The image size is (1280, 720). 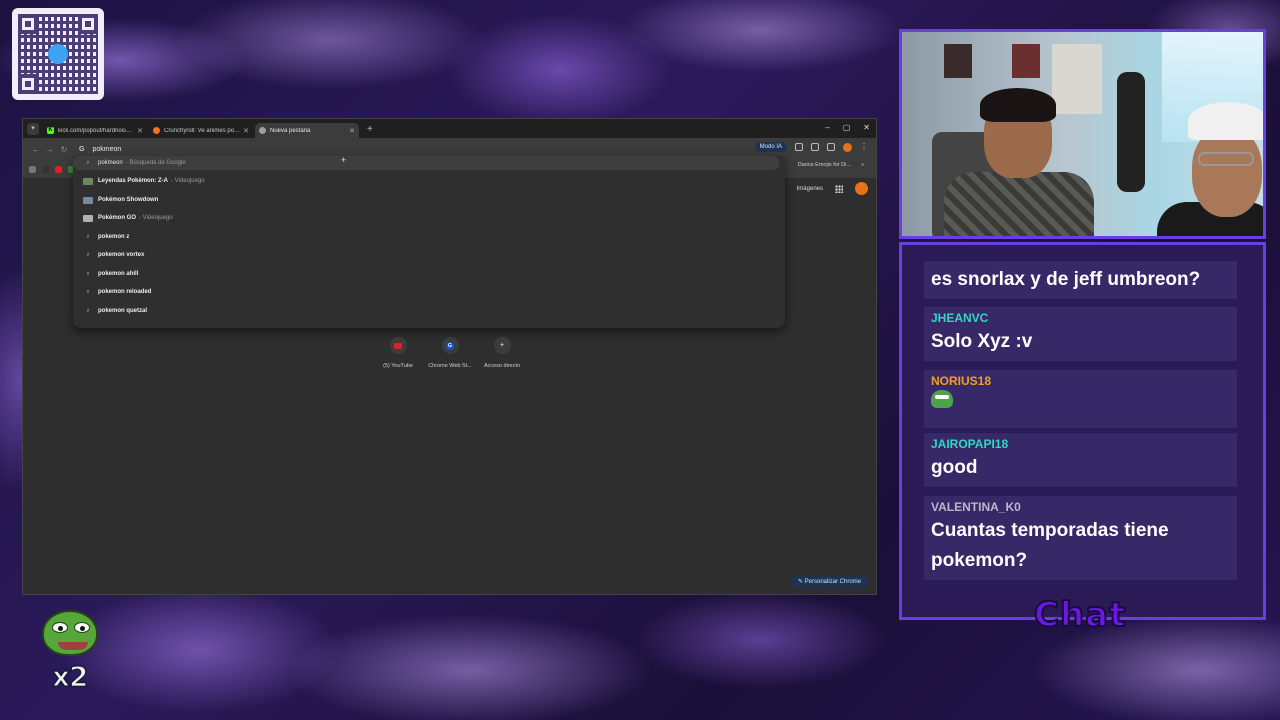 I want to click on chat-username: VALENTINA_K0, so click(x=976, y=507).